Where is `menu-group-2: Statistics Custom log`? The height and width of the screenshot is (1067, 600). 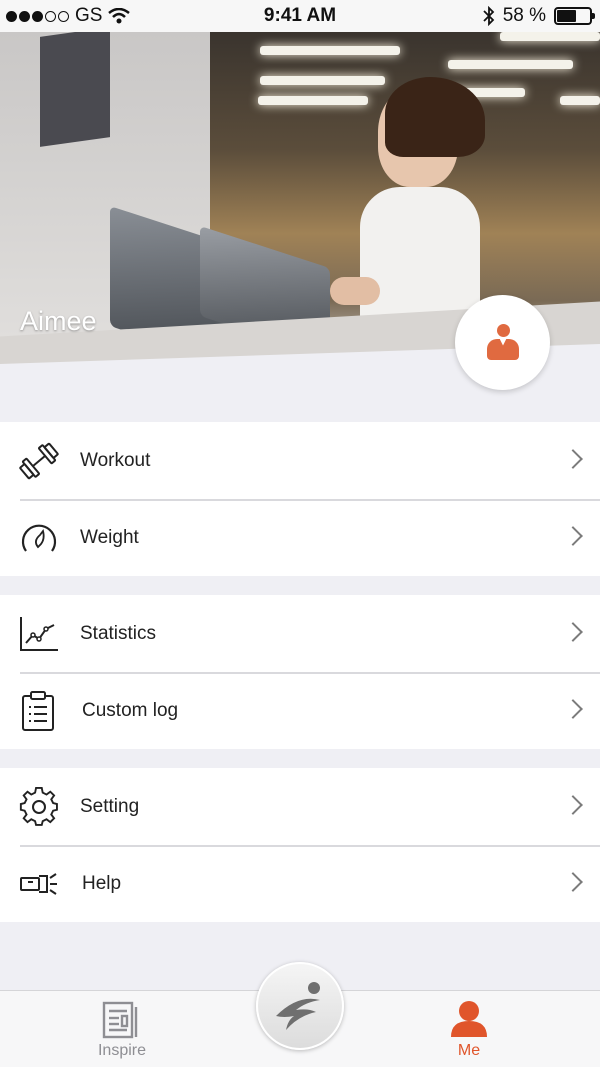 menu-group-2: Statistics Custom log is located at coordinates (300, 672).